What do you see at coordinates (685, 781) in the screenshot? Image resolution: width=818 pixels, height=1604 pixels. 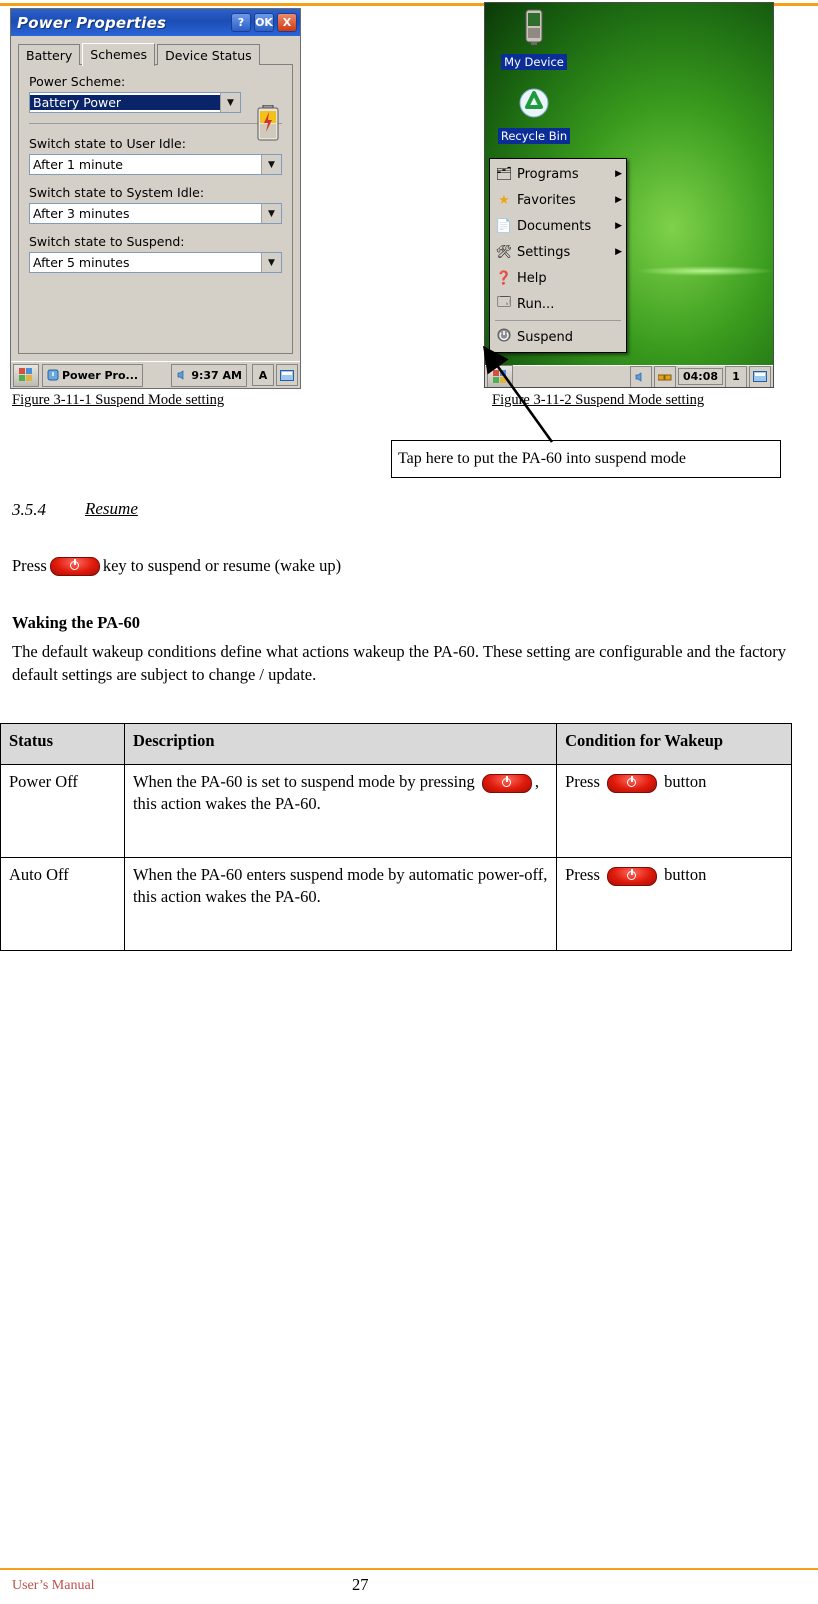 I see `condition-suffix: button` at bounding box center [685, 781].